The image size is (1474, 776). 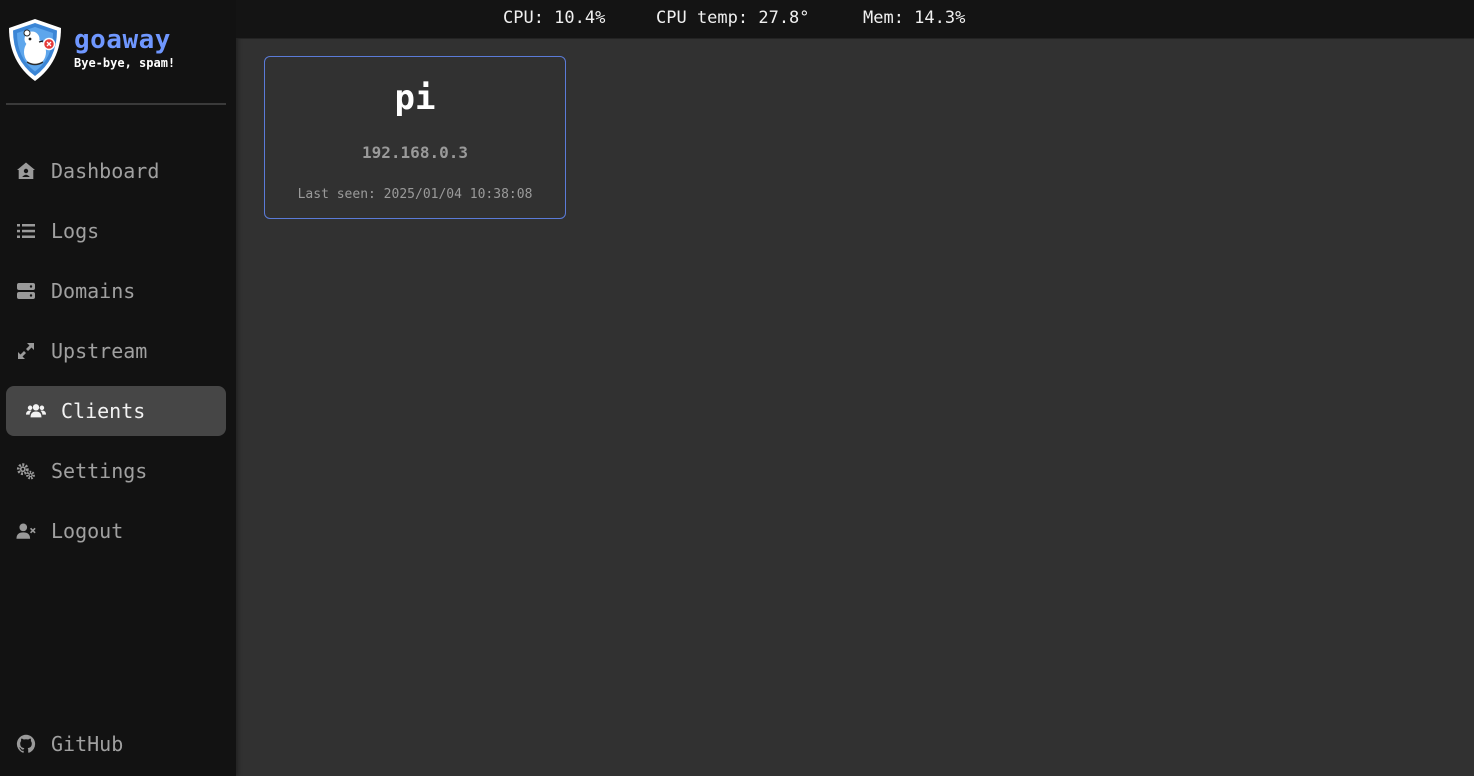 I want to click on client-ip-address: 192.168.0.3, so click(x=415, y=152).